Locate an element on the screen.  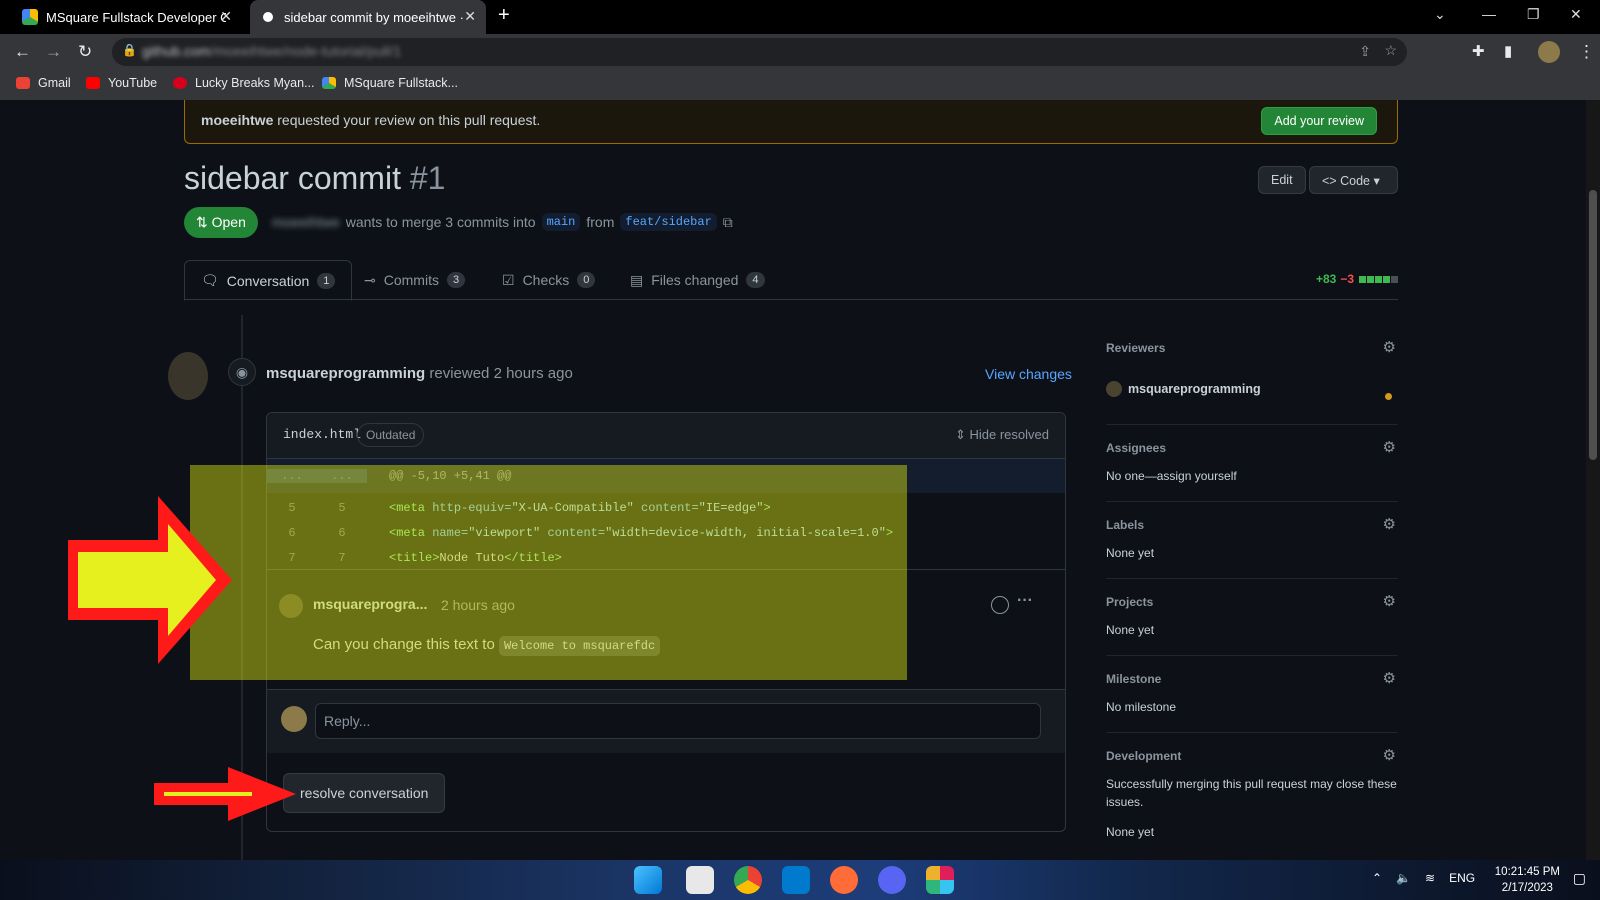
base-branch: main is located at coordinates (561, 222).